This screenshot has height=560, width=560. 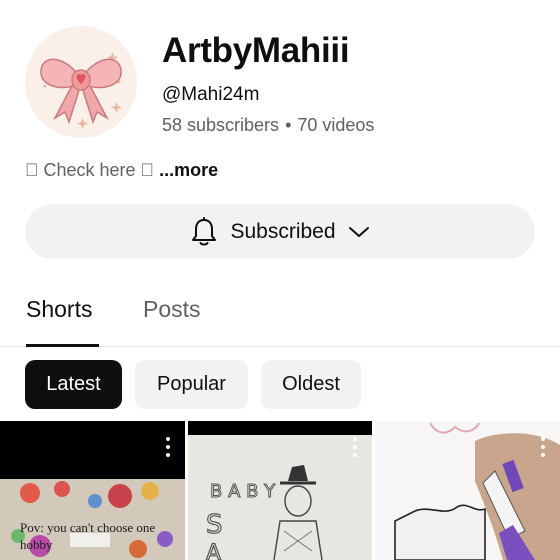 I want to click on short-thumbnail: Pov: you can't choose one hobby, so click(x=92, y=490).